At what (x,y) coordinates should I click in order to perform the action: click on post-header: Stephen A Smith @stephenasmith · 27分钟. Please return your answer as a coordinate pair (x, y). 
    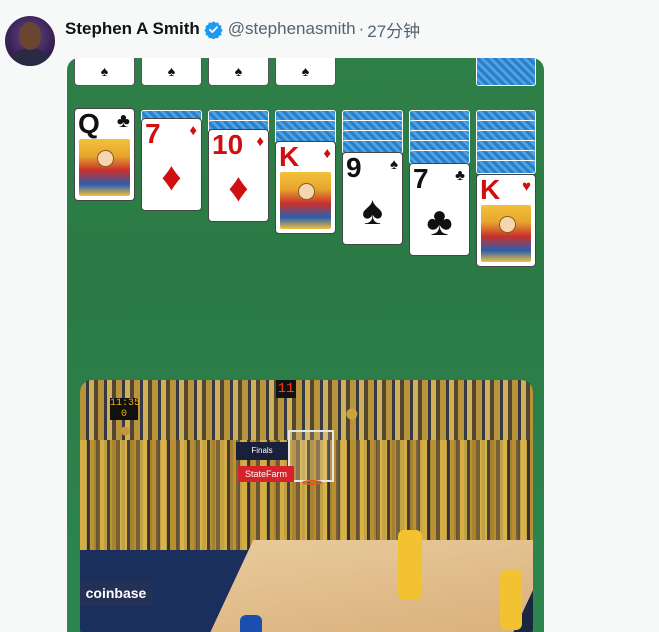
    Looking at the image, I should click on (242, 29).